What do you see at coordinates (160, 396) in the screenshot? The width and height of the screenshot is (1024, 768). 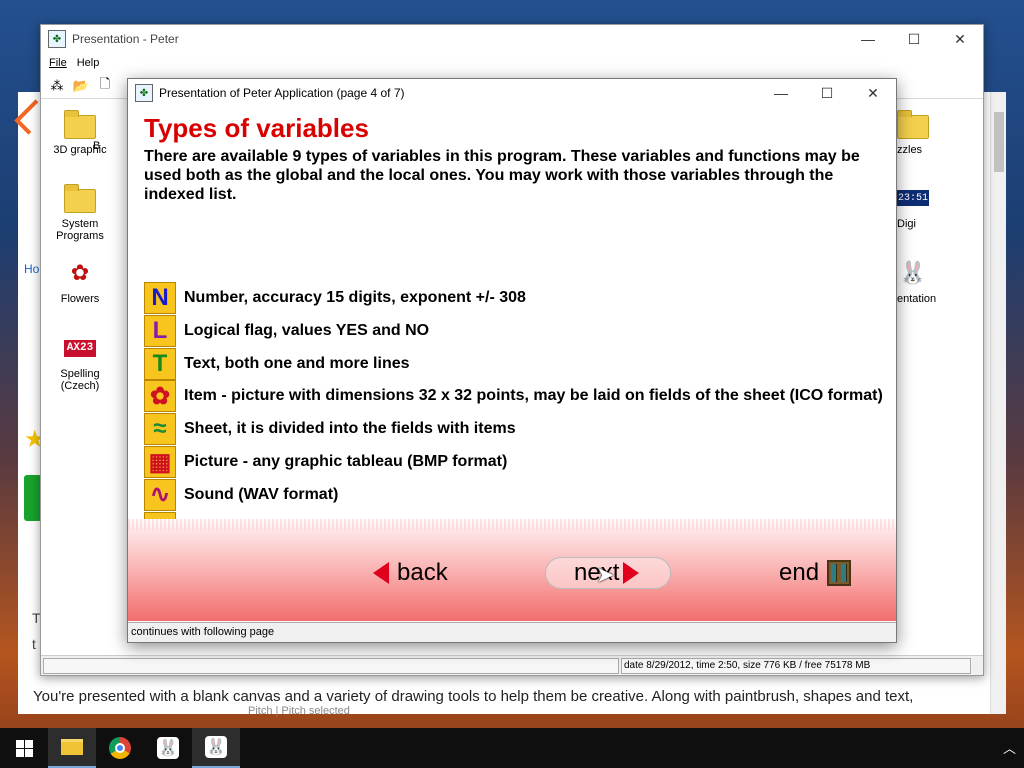 I see `item-icon: ✿` at bounding box center [160, 396].